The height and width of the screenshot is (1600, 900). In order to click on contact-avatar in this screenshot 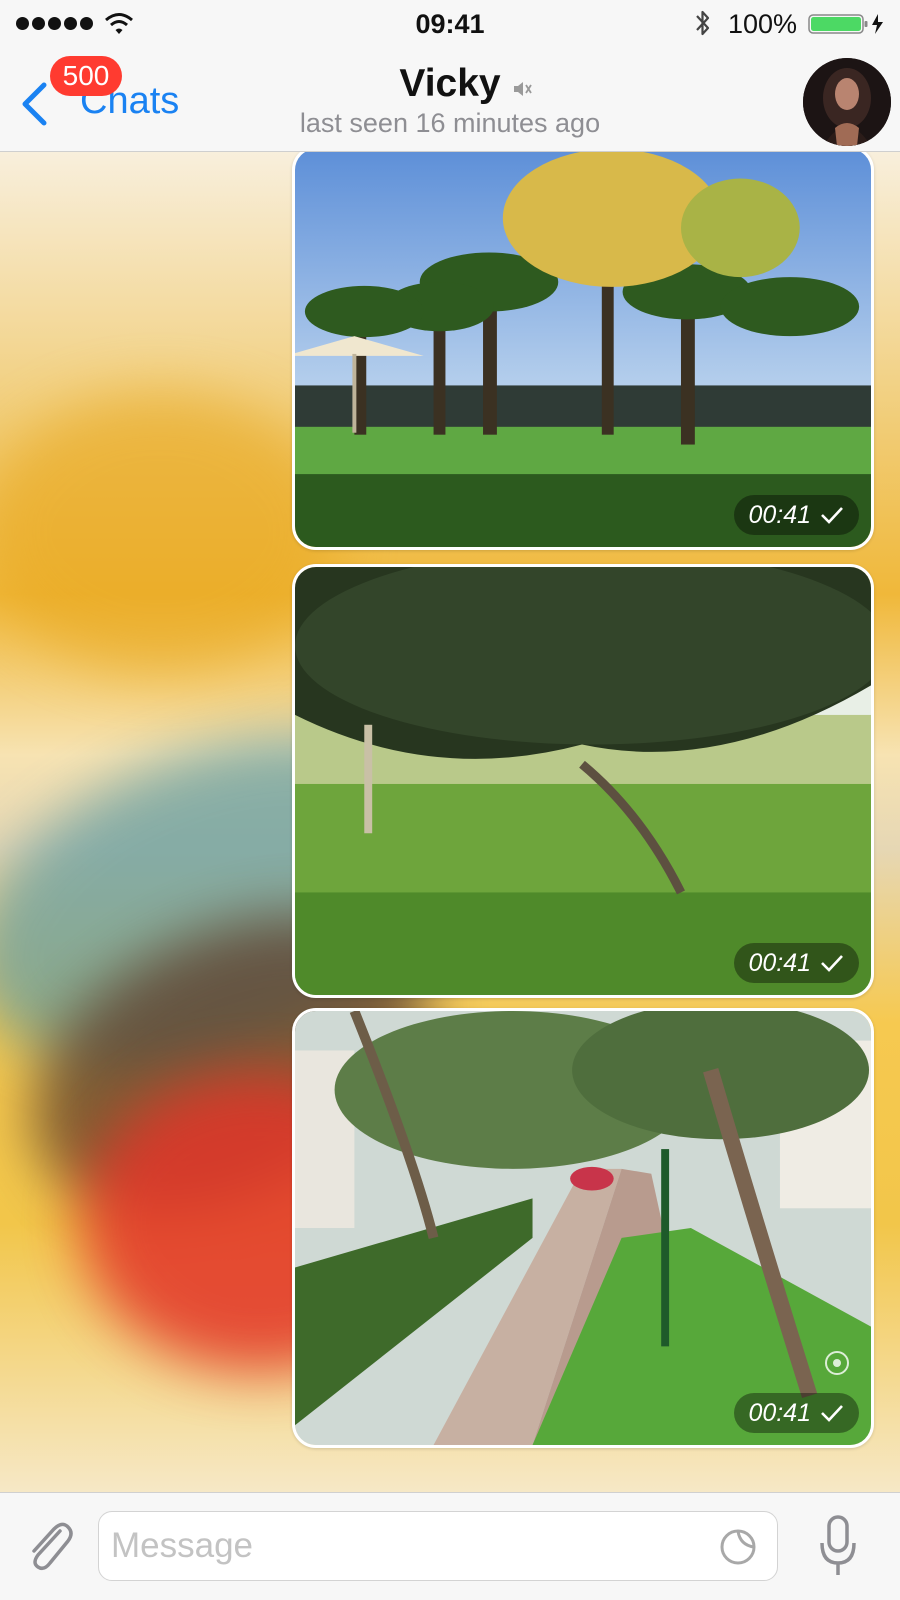, I will do `click(847, 102)`.